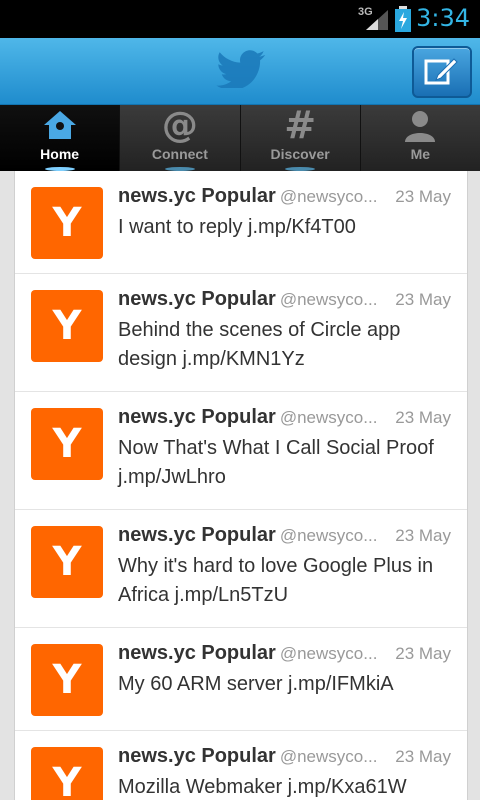  I want to click on compose-button, so click(442, 72).